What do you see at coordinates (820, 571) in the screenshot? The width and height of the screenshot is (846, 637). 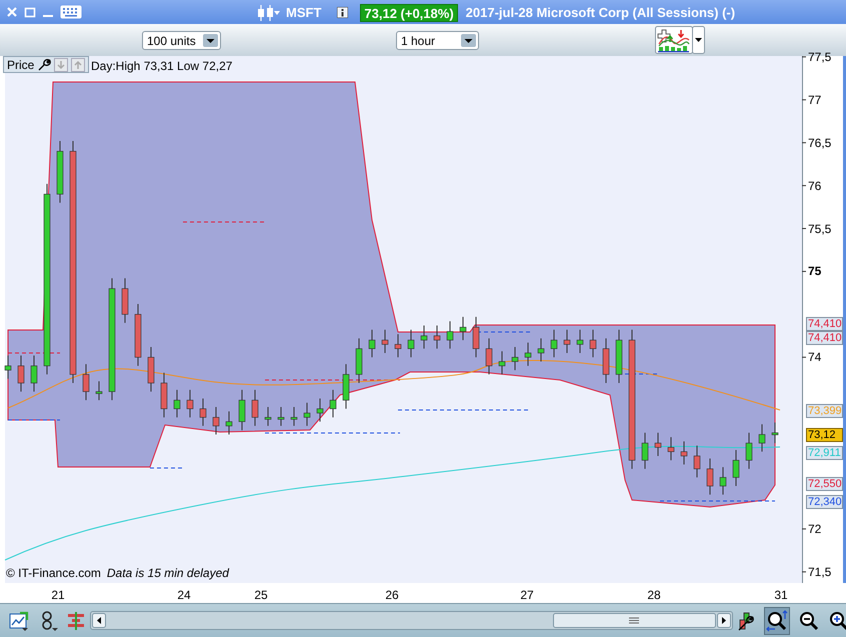 I see `axis-label: 71,5` at bounding box center [820, 571].